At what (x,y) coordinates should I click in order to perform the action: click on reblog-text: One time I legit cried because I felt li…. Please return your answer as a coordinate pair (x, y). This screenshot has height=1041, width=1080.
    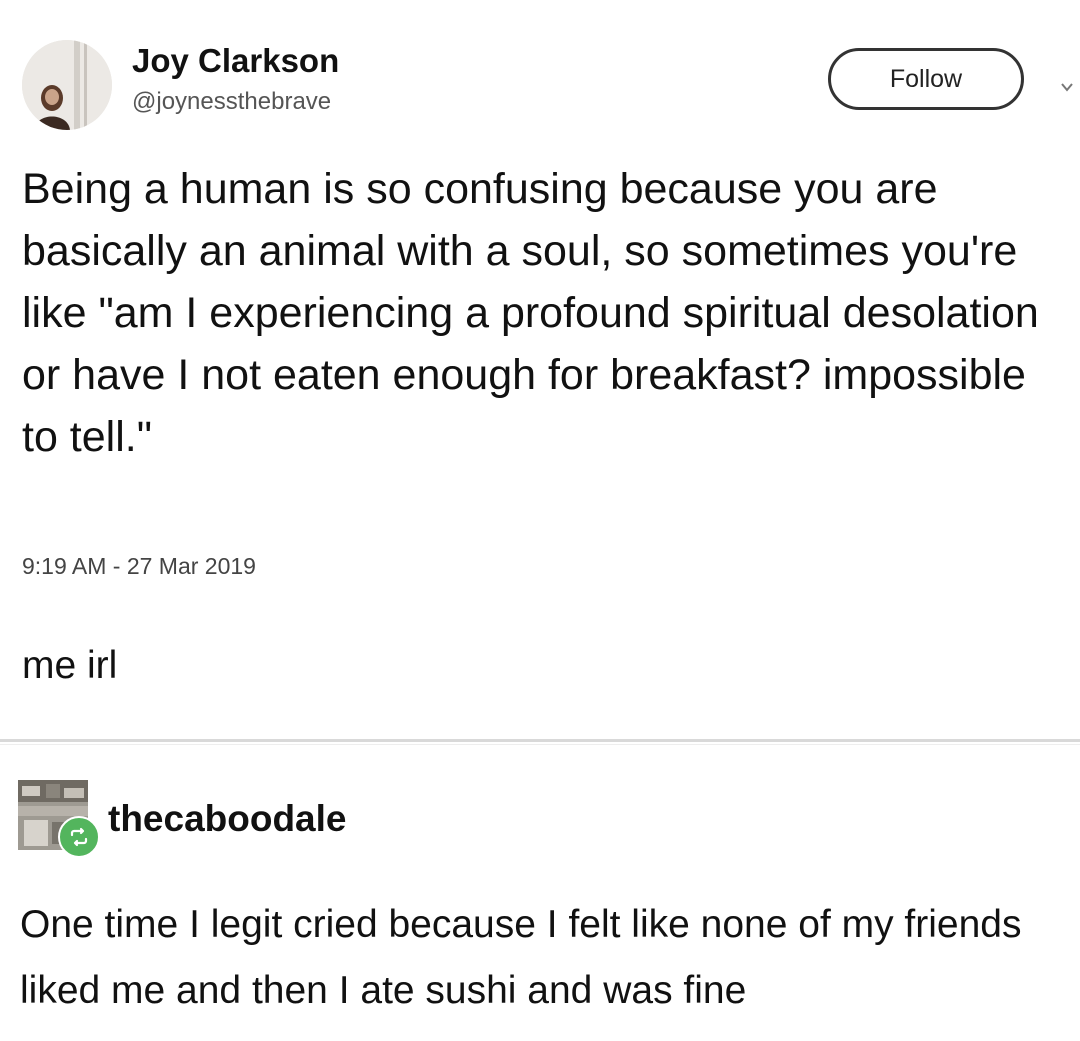
    Looking at the image, I should click on (521, 957).